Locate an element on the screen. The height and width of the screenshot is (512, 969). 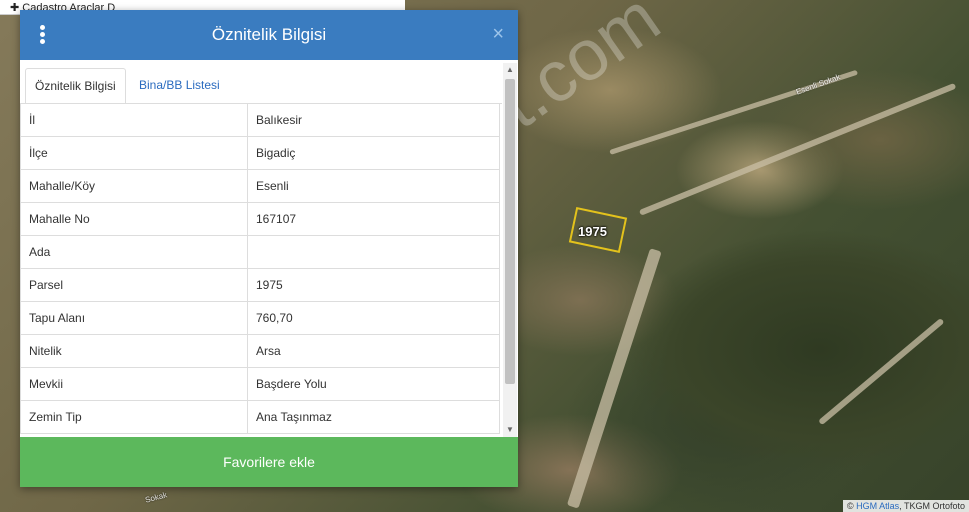
parcel-label: 1975 is located at coordinates (592, 231).